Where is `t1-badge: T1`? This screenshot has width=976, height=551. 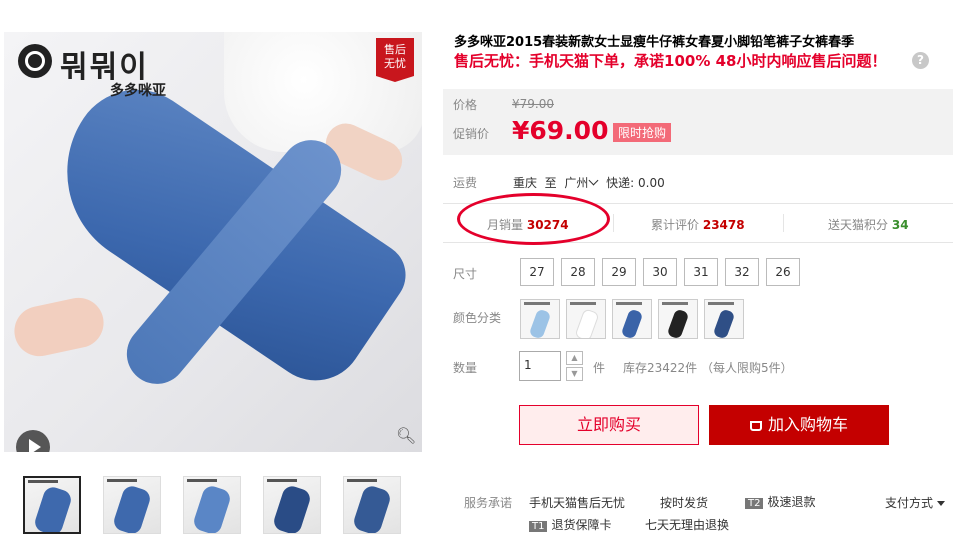 t1-badge: T1 is located at coordinates (538, 526).